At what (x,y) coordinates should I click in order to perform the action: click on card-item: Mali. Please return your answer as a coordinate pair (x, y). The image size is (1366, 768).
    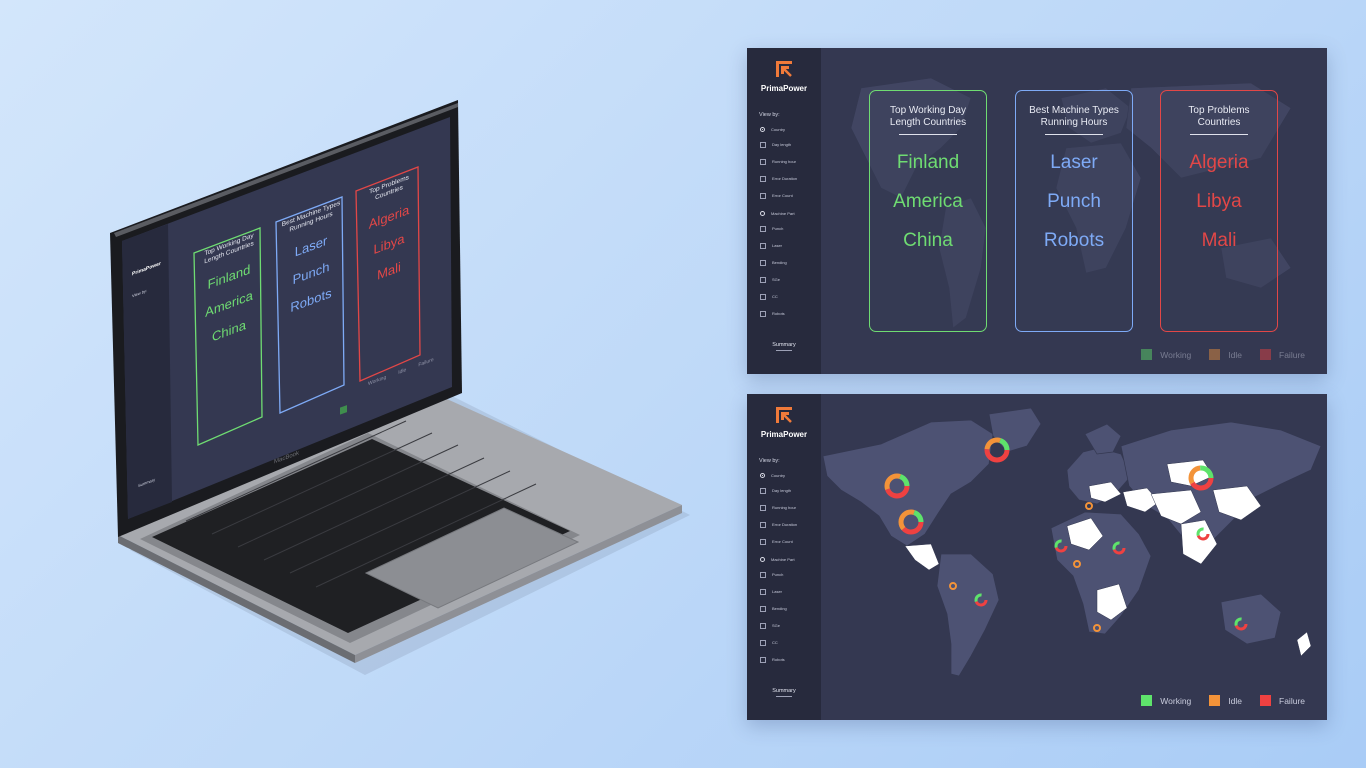
    Looking at the image, I should click on (1219, 240).